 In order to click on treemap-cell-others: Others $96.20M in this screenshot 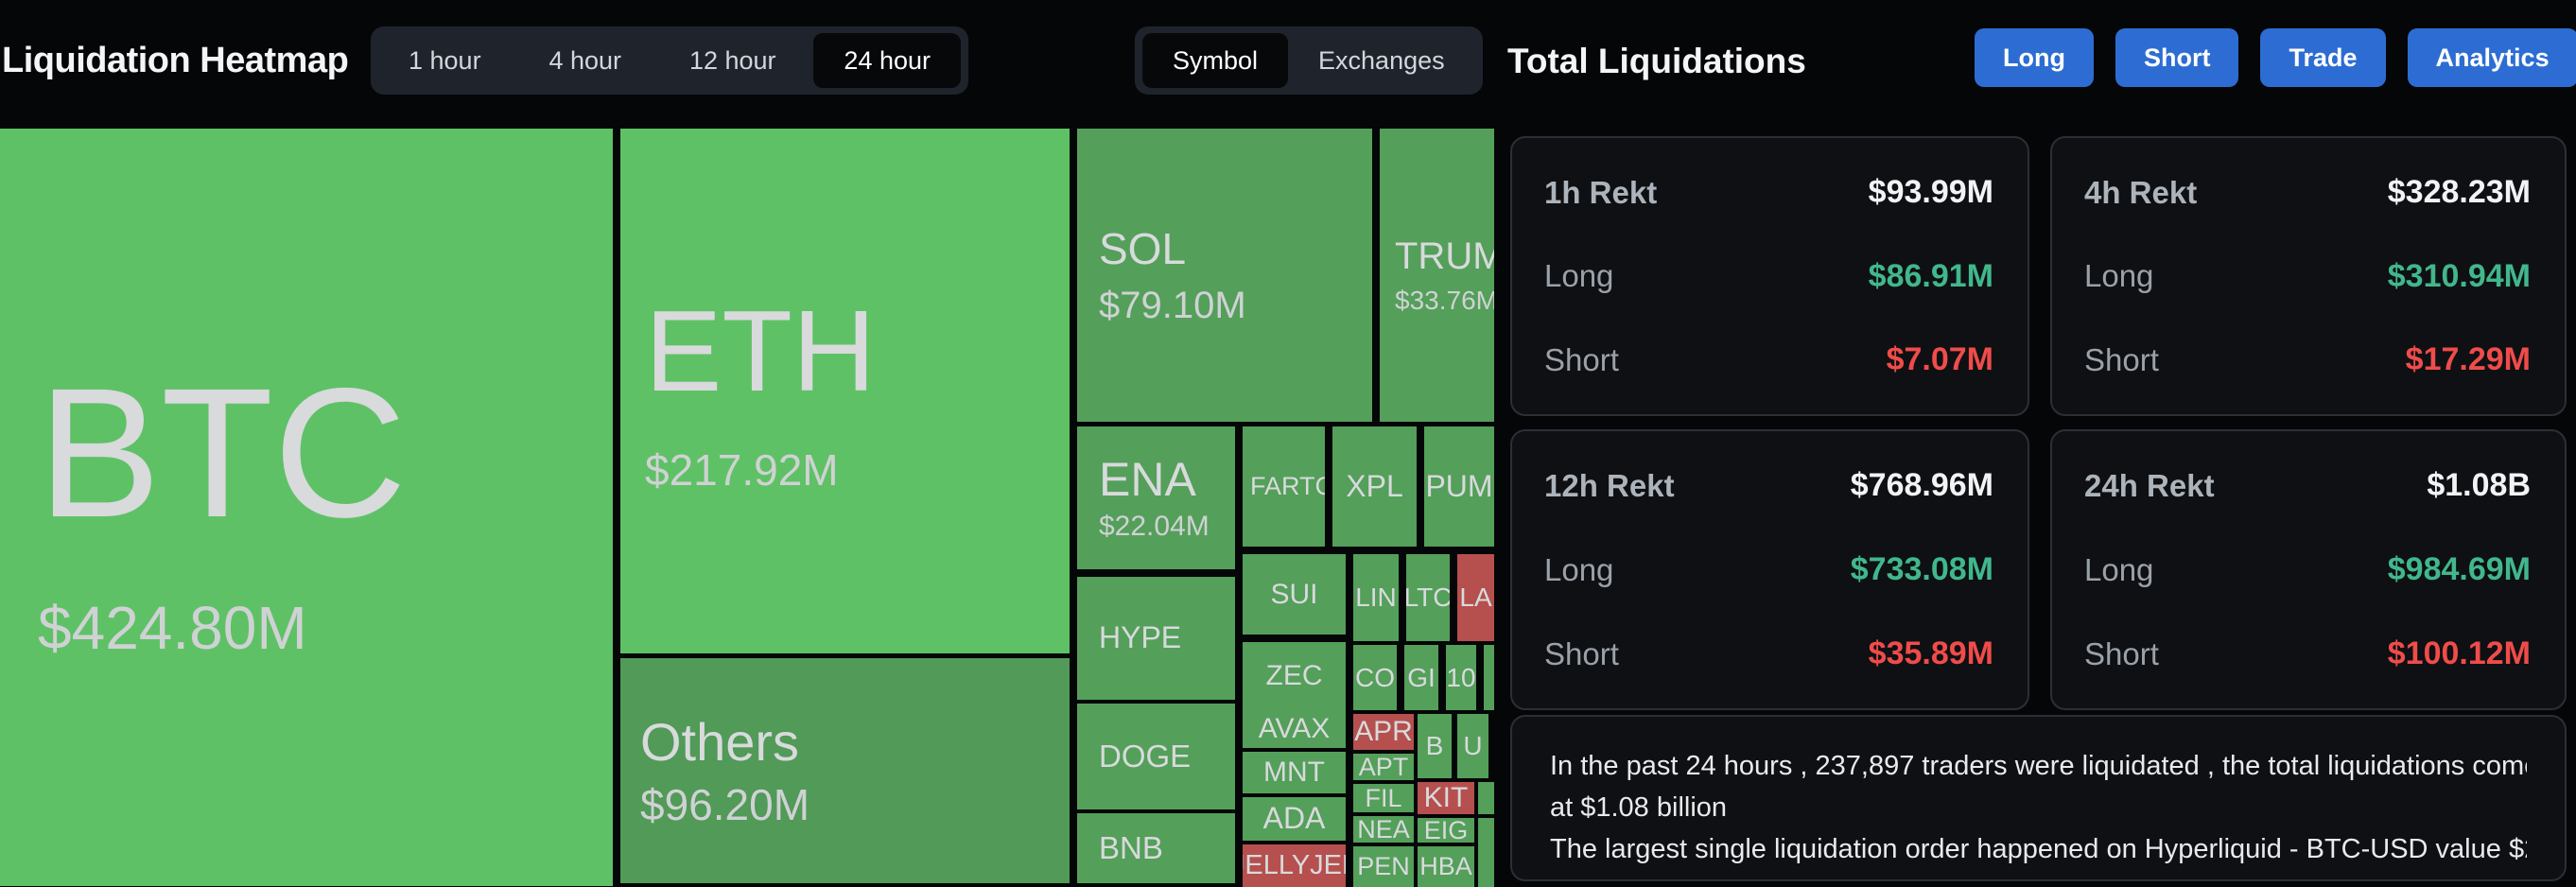, I will do `click(845, 770)`.